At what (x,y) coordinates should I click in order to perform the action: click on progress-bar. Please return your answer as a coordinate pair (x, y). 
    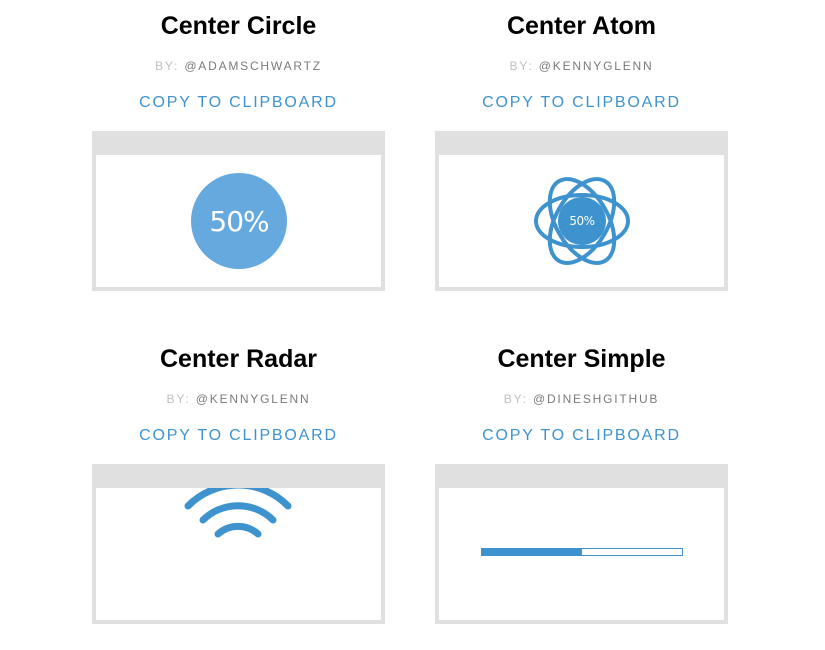
    Looking at the image, I should click on (582, 552).